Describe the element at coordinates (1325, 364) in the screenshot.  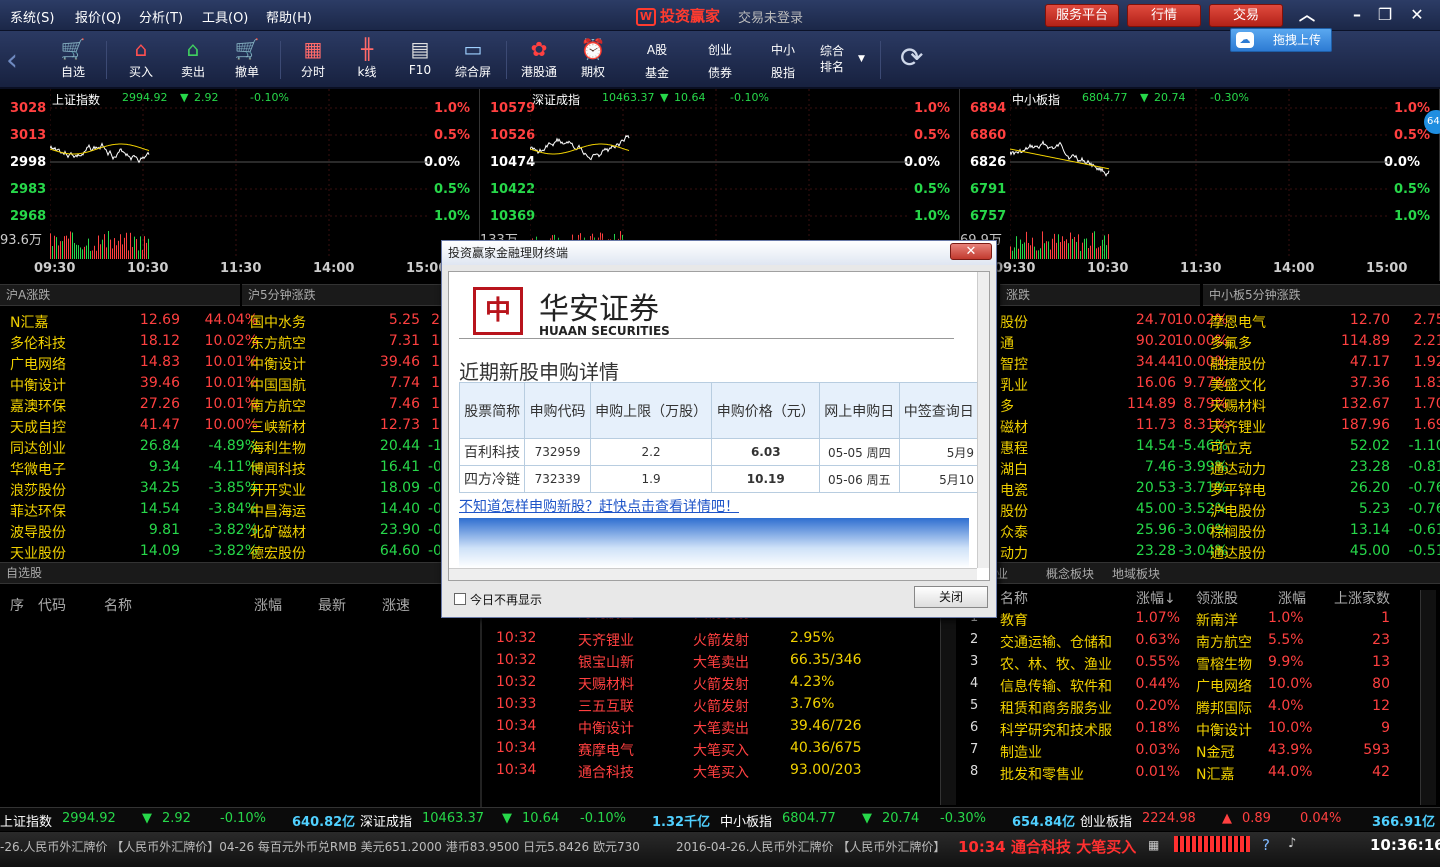
I see `list-item: 融捷股份47.171.92%` at that location.